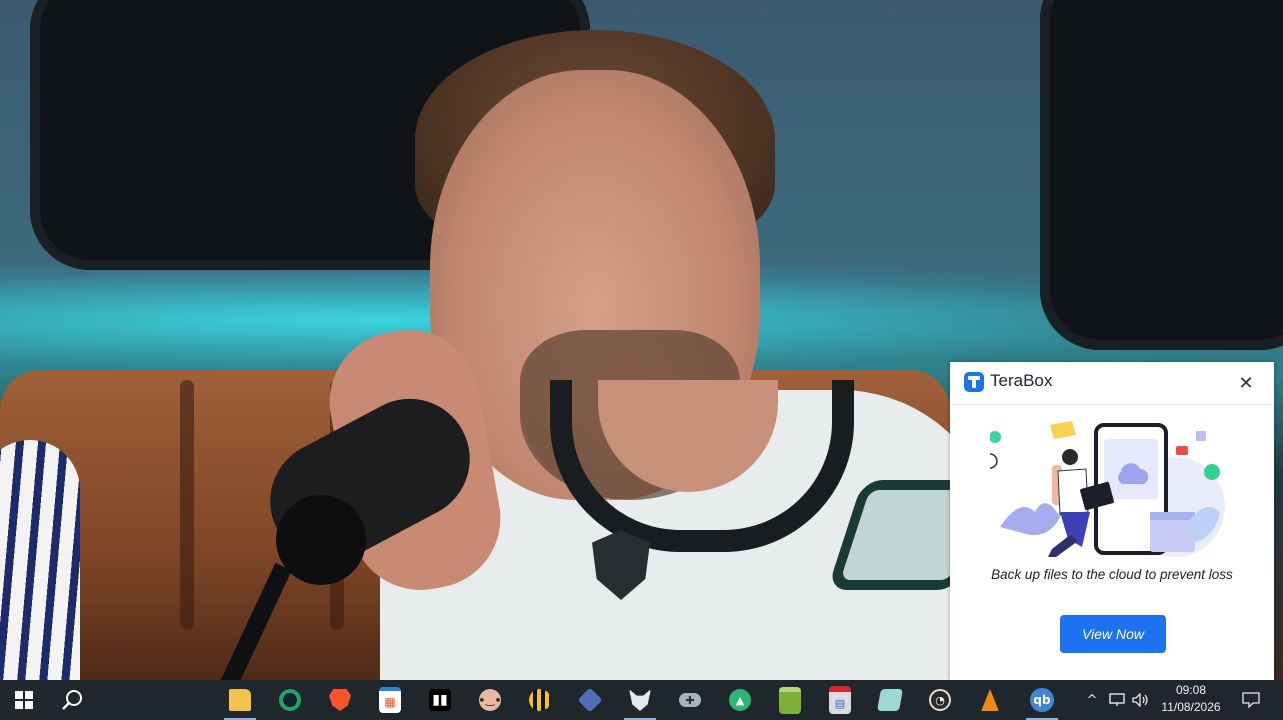 Image resolution: width=1283 pixels, height=720 pixels. What do you see at coordinates (1191, 690) in the screenshot?
I see `clock-time: 09:08` at bounding box center [1191, 690].